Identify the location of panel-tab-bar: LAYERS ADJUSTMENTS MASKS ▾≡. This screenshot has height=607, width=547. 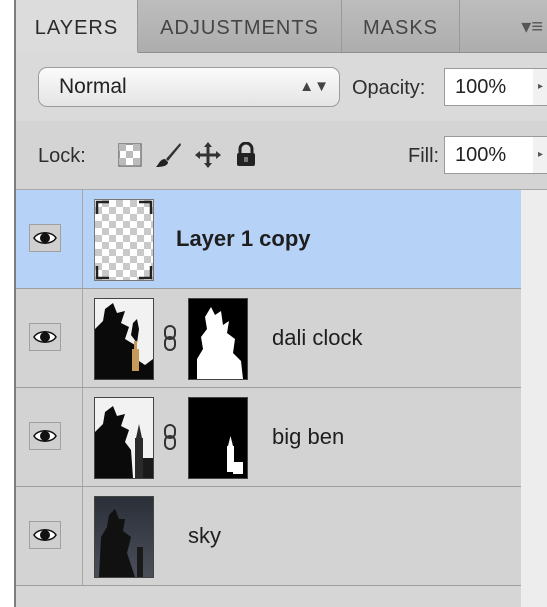
(281, 26).